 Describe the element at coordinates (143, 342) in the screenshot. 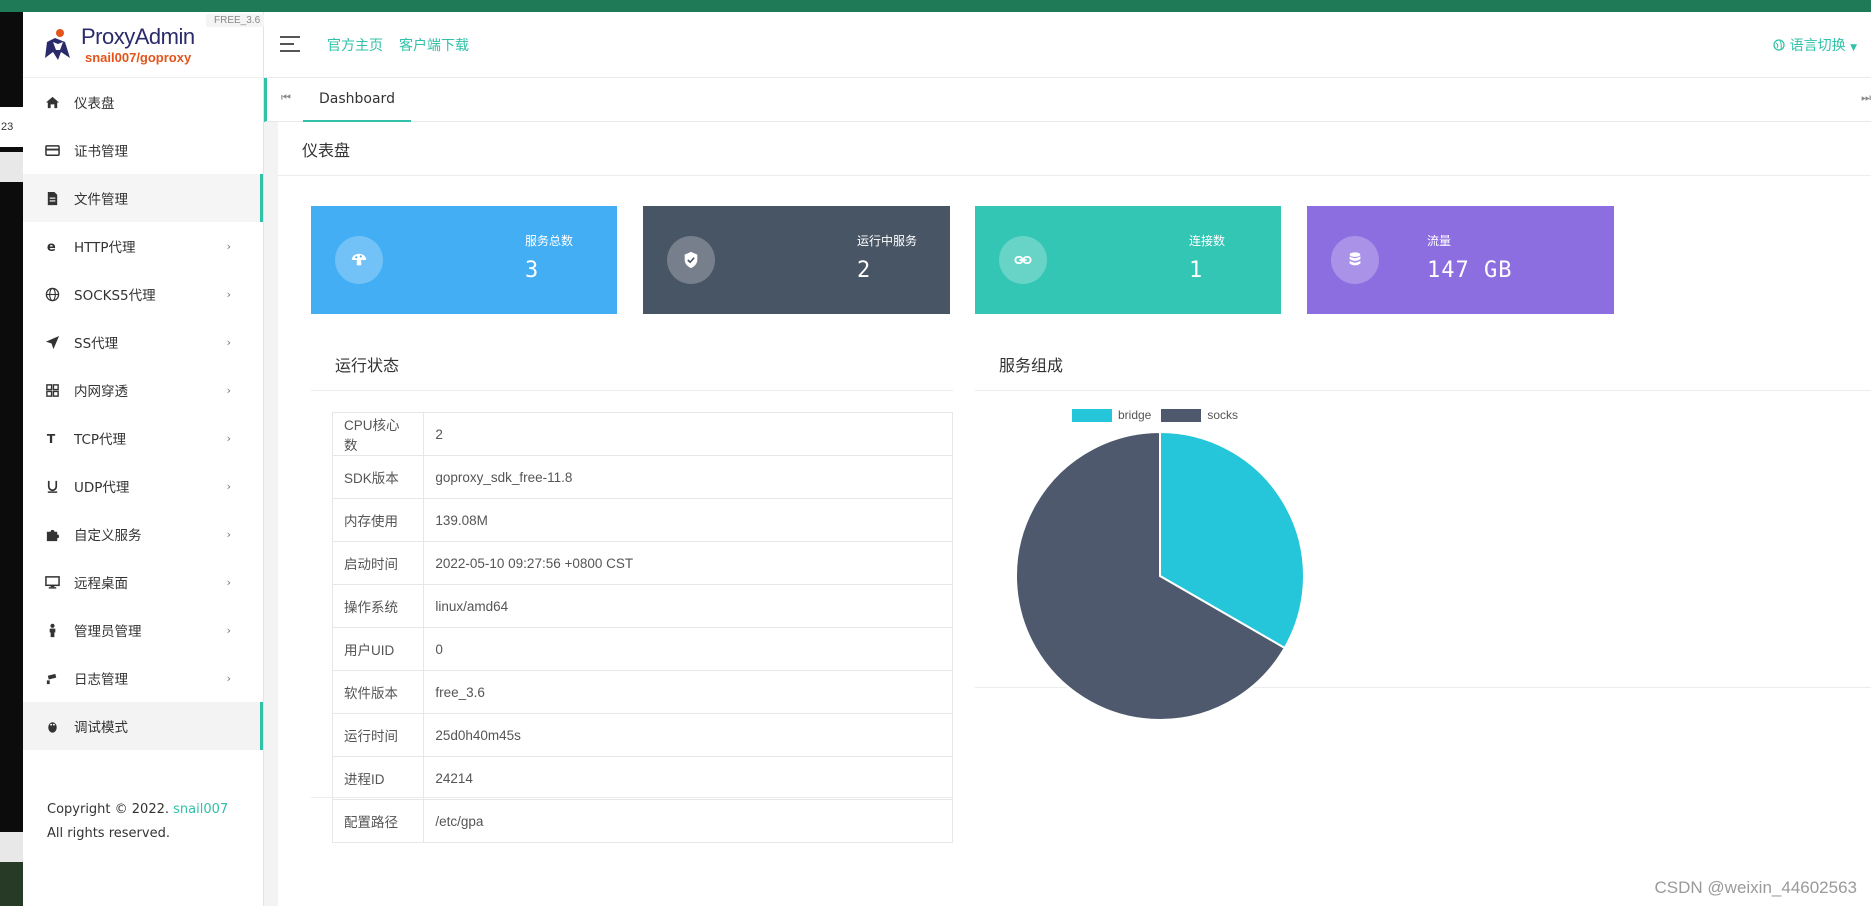

I see `sidebar-item: SS代理 ›` at that location.